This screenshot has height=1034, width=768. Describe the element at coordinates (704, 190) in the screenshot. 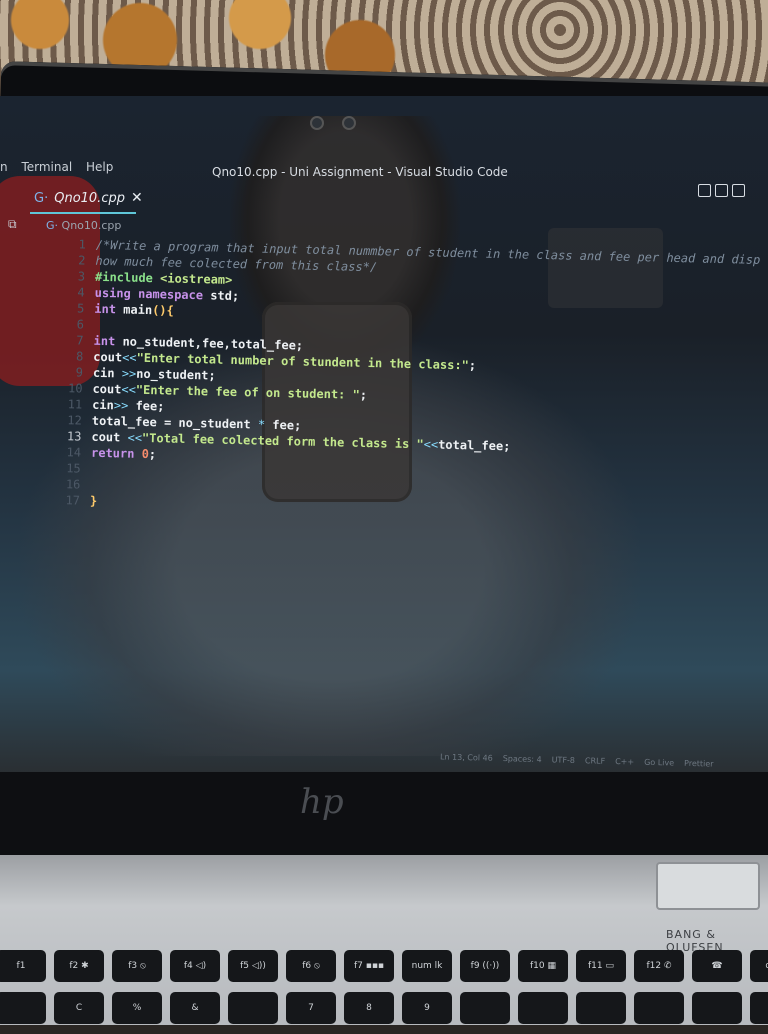

I see `toggle-sidebar-icon` at that location.